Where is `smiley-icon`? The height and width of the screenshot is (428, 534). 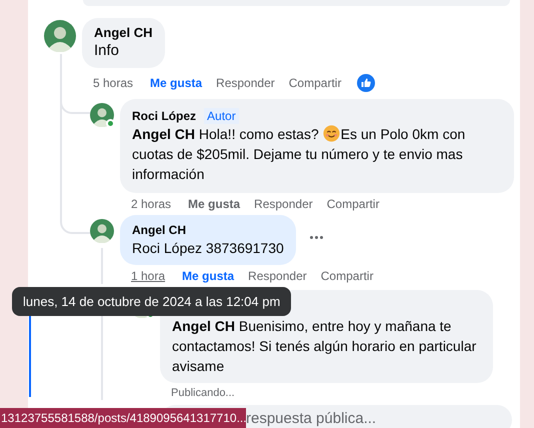 smiley-icon is located at coordinates (331, 133).